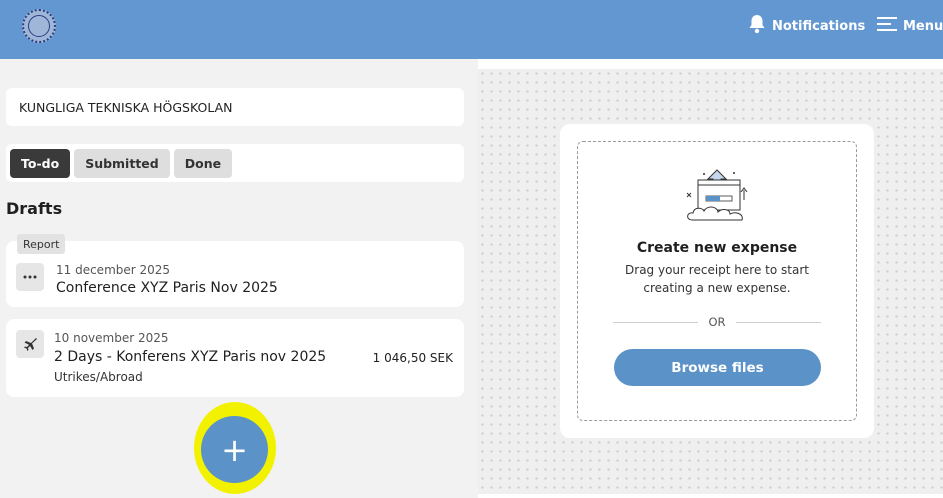 The width and height of the screenshot is (943, 498). I want to click on tab-done: Done, so click(203, 163).